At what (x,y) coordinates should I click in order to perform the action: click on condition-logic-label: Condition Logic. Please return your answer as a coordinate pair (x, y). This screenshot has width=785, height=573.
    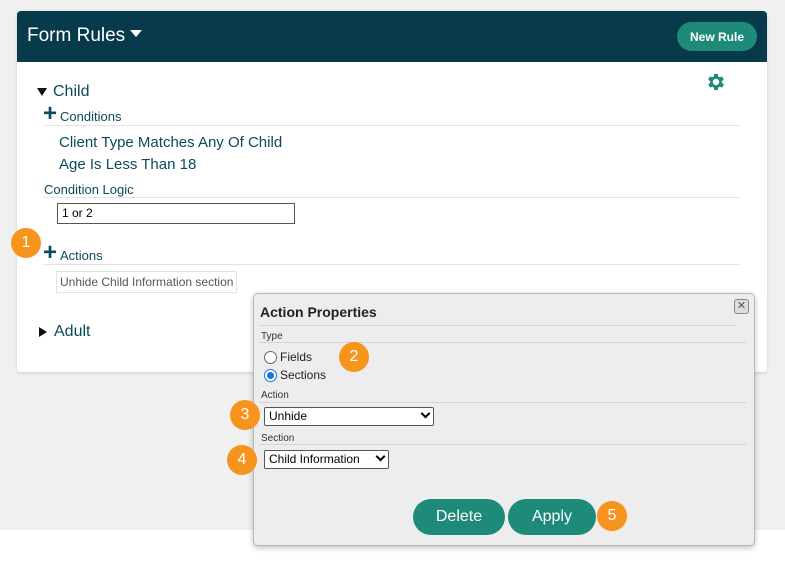
    Looking at the image, I should click on (89, 189).